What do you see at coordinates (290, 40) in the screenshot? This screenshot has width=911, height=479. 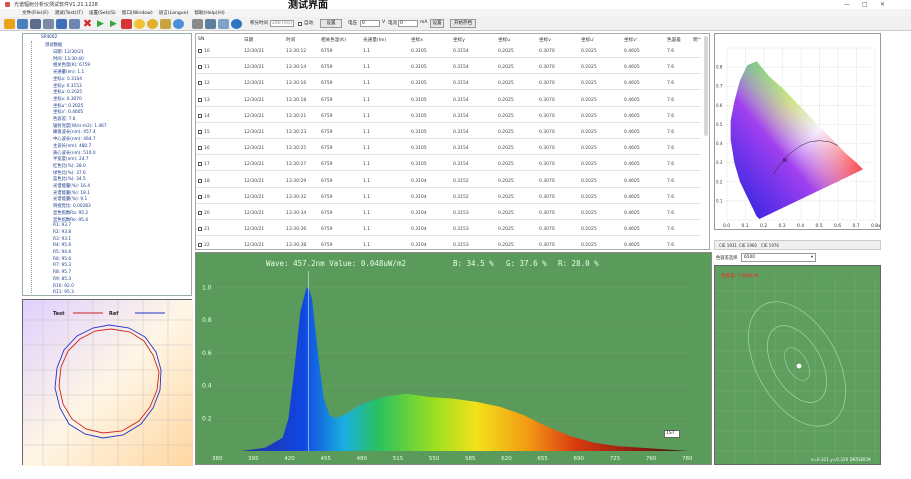 I see `column-header: 时间` at bounding box center [290, 40].